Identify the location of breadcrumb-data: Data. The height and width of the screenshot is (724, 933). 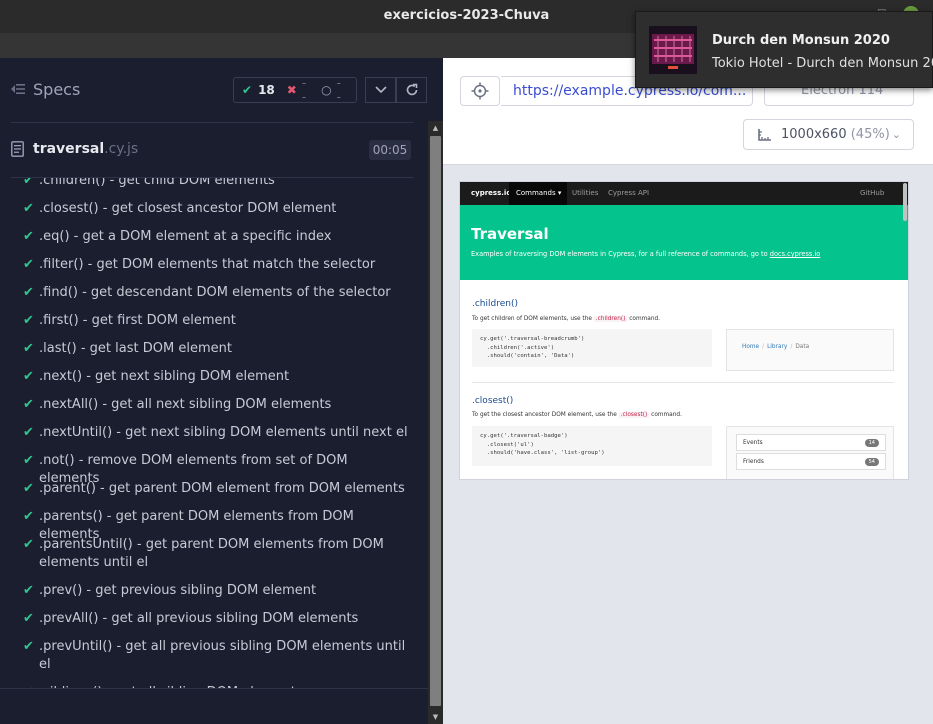
(802, 347).